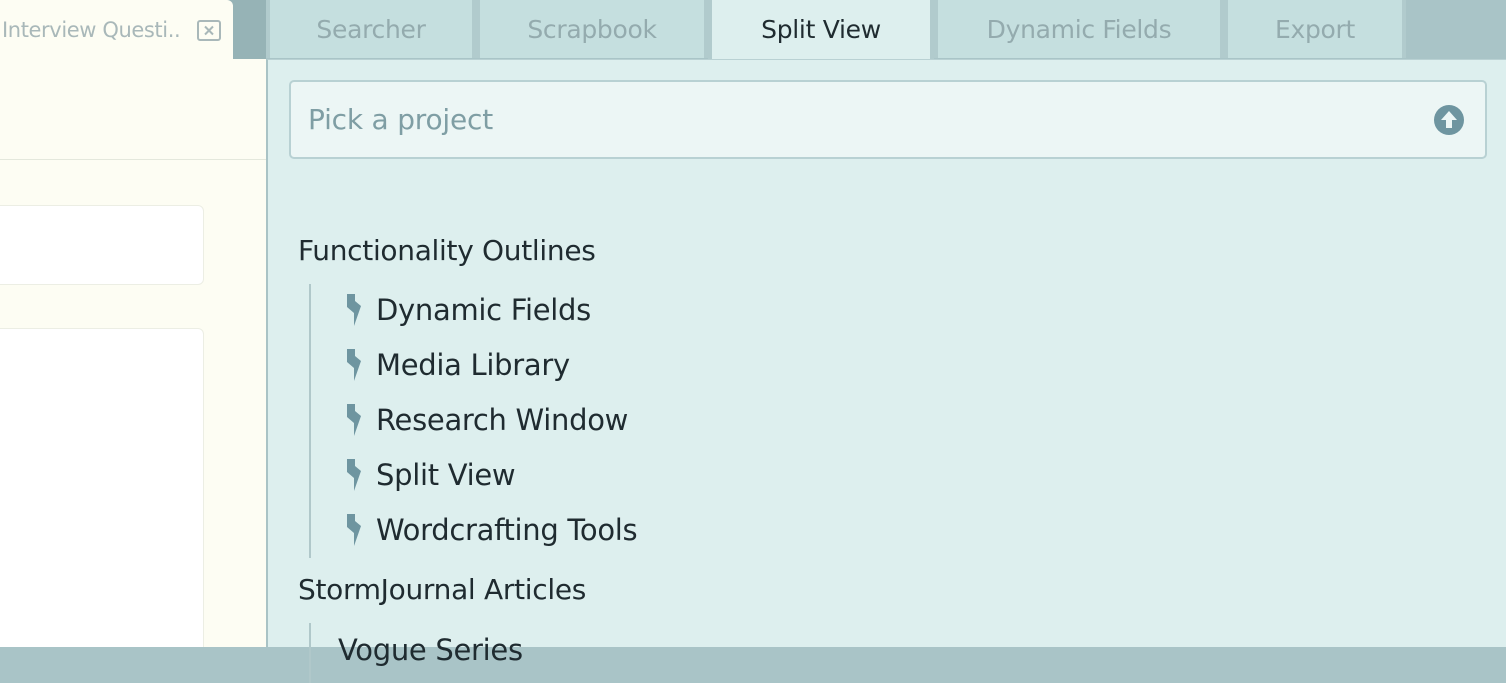  I want to click on document-toolbar, so click(133, 109).